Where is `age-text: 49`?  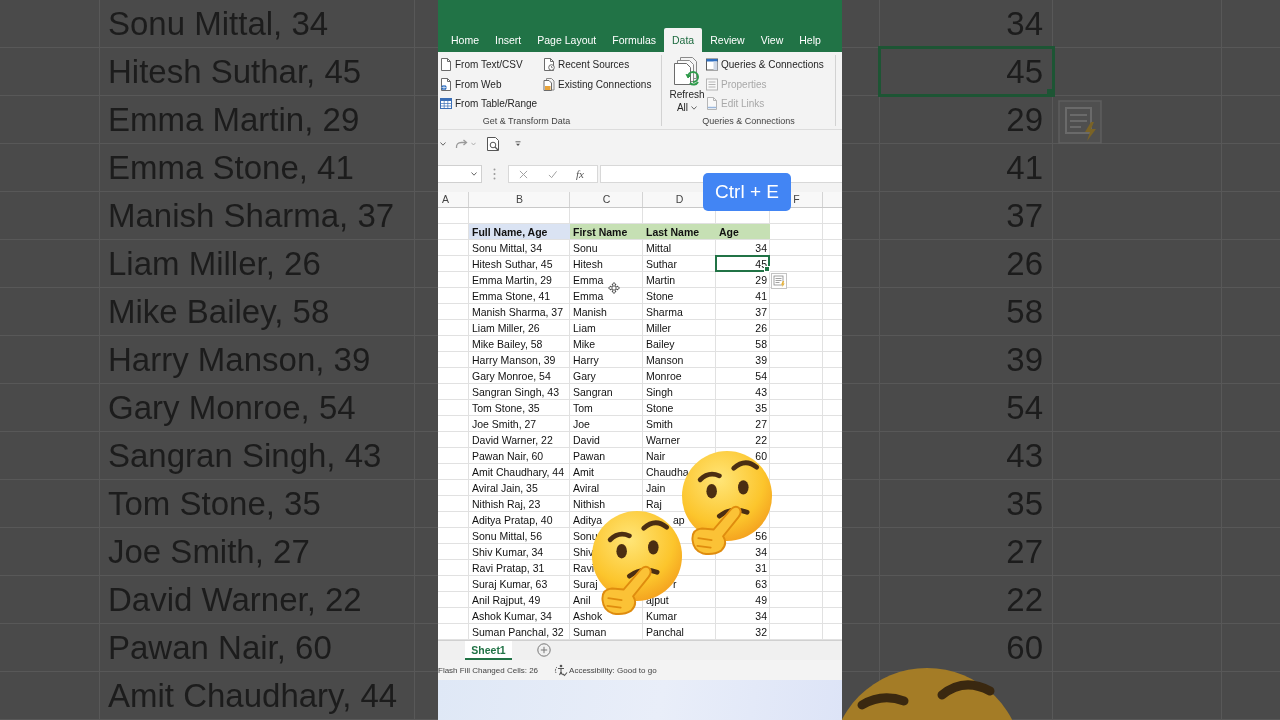 age-text: 49 is located at coordinates (761, 600).